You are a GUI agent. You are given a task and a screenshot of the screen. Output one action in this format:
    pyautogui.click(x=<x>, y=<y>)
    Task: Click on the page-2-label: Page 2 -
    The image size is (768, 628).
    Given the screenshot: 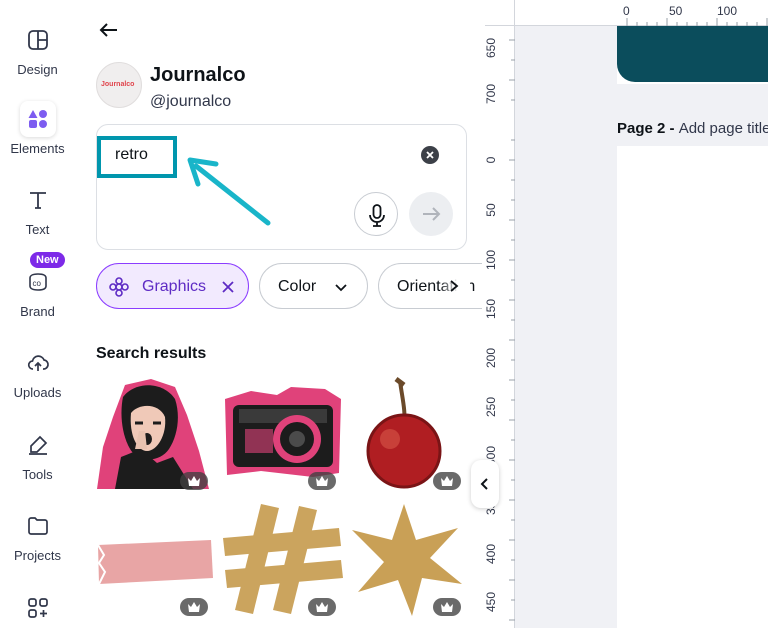 What is the action you would take?
    pyautogui.click(x=648, y=128)
    